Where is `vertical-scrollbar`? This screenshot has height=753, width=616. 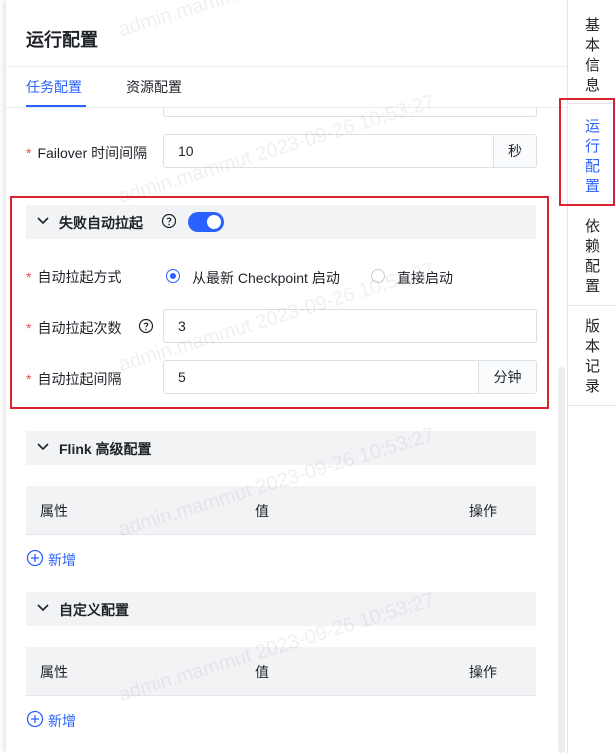
vertical-scrollbar is located at coordinates (561, 560).